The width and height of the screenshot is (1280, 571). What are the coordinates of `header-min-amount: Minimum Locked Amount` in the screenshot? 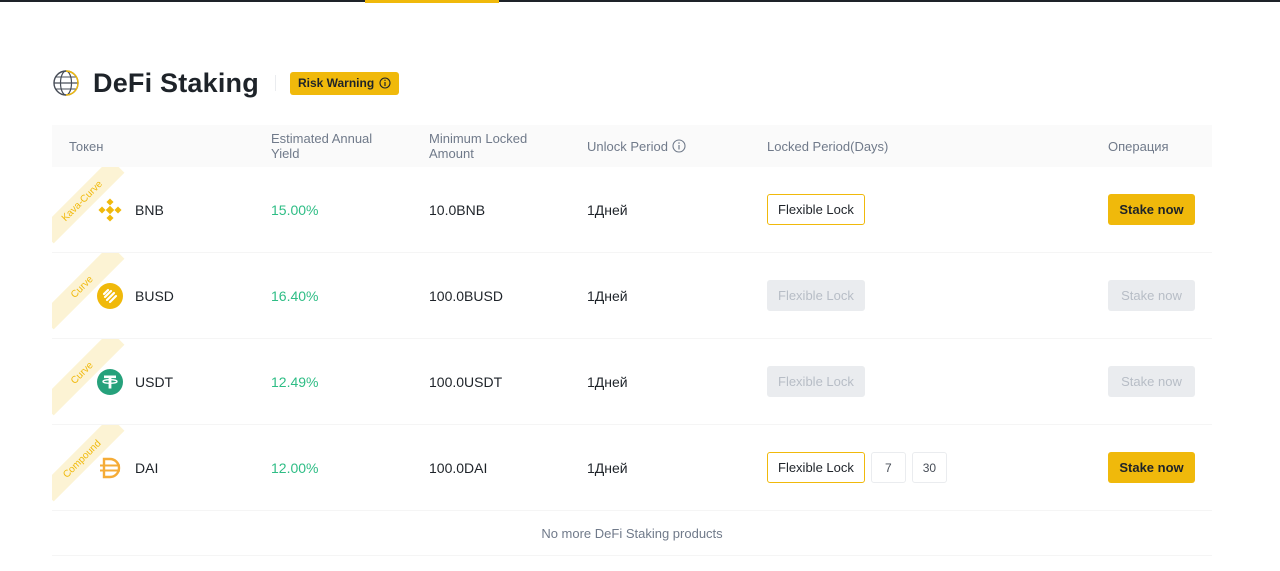 It's located at (478, 146).